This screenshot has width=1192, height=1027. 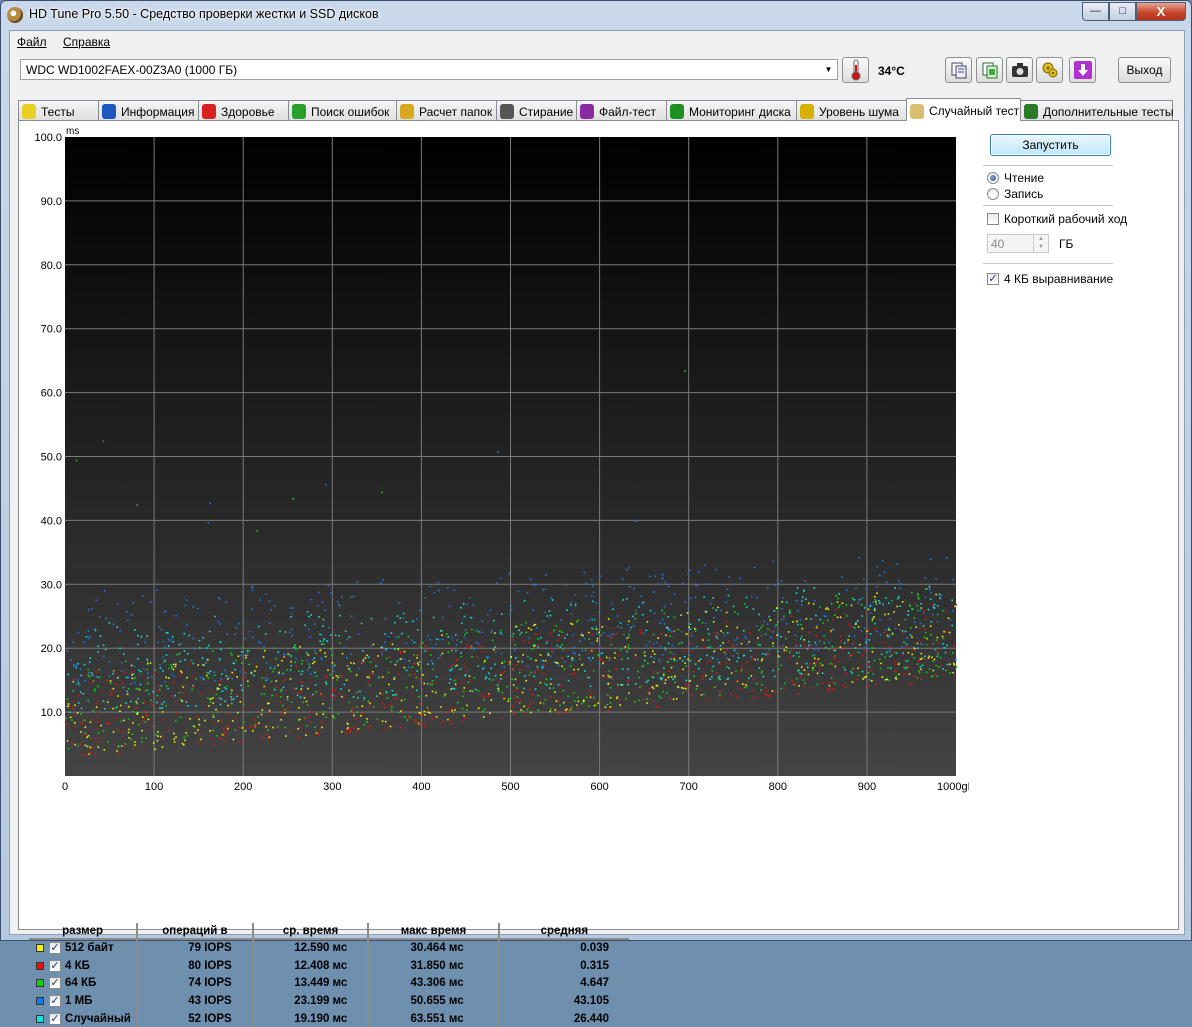 I want to click on drive-select: WDC WD1002FAEX-00Z3A0 (1000 ГБ) ▼, so click(x=429, y=69).